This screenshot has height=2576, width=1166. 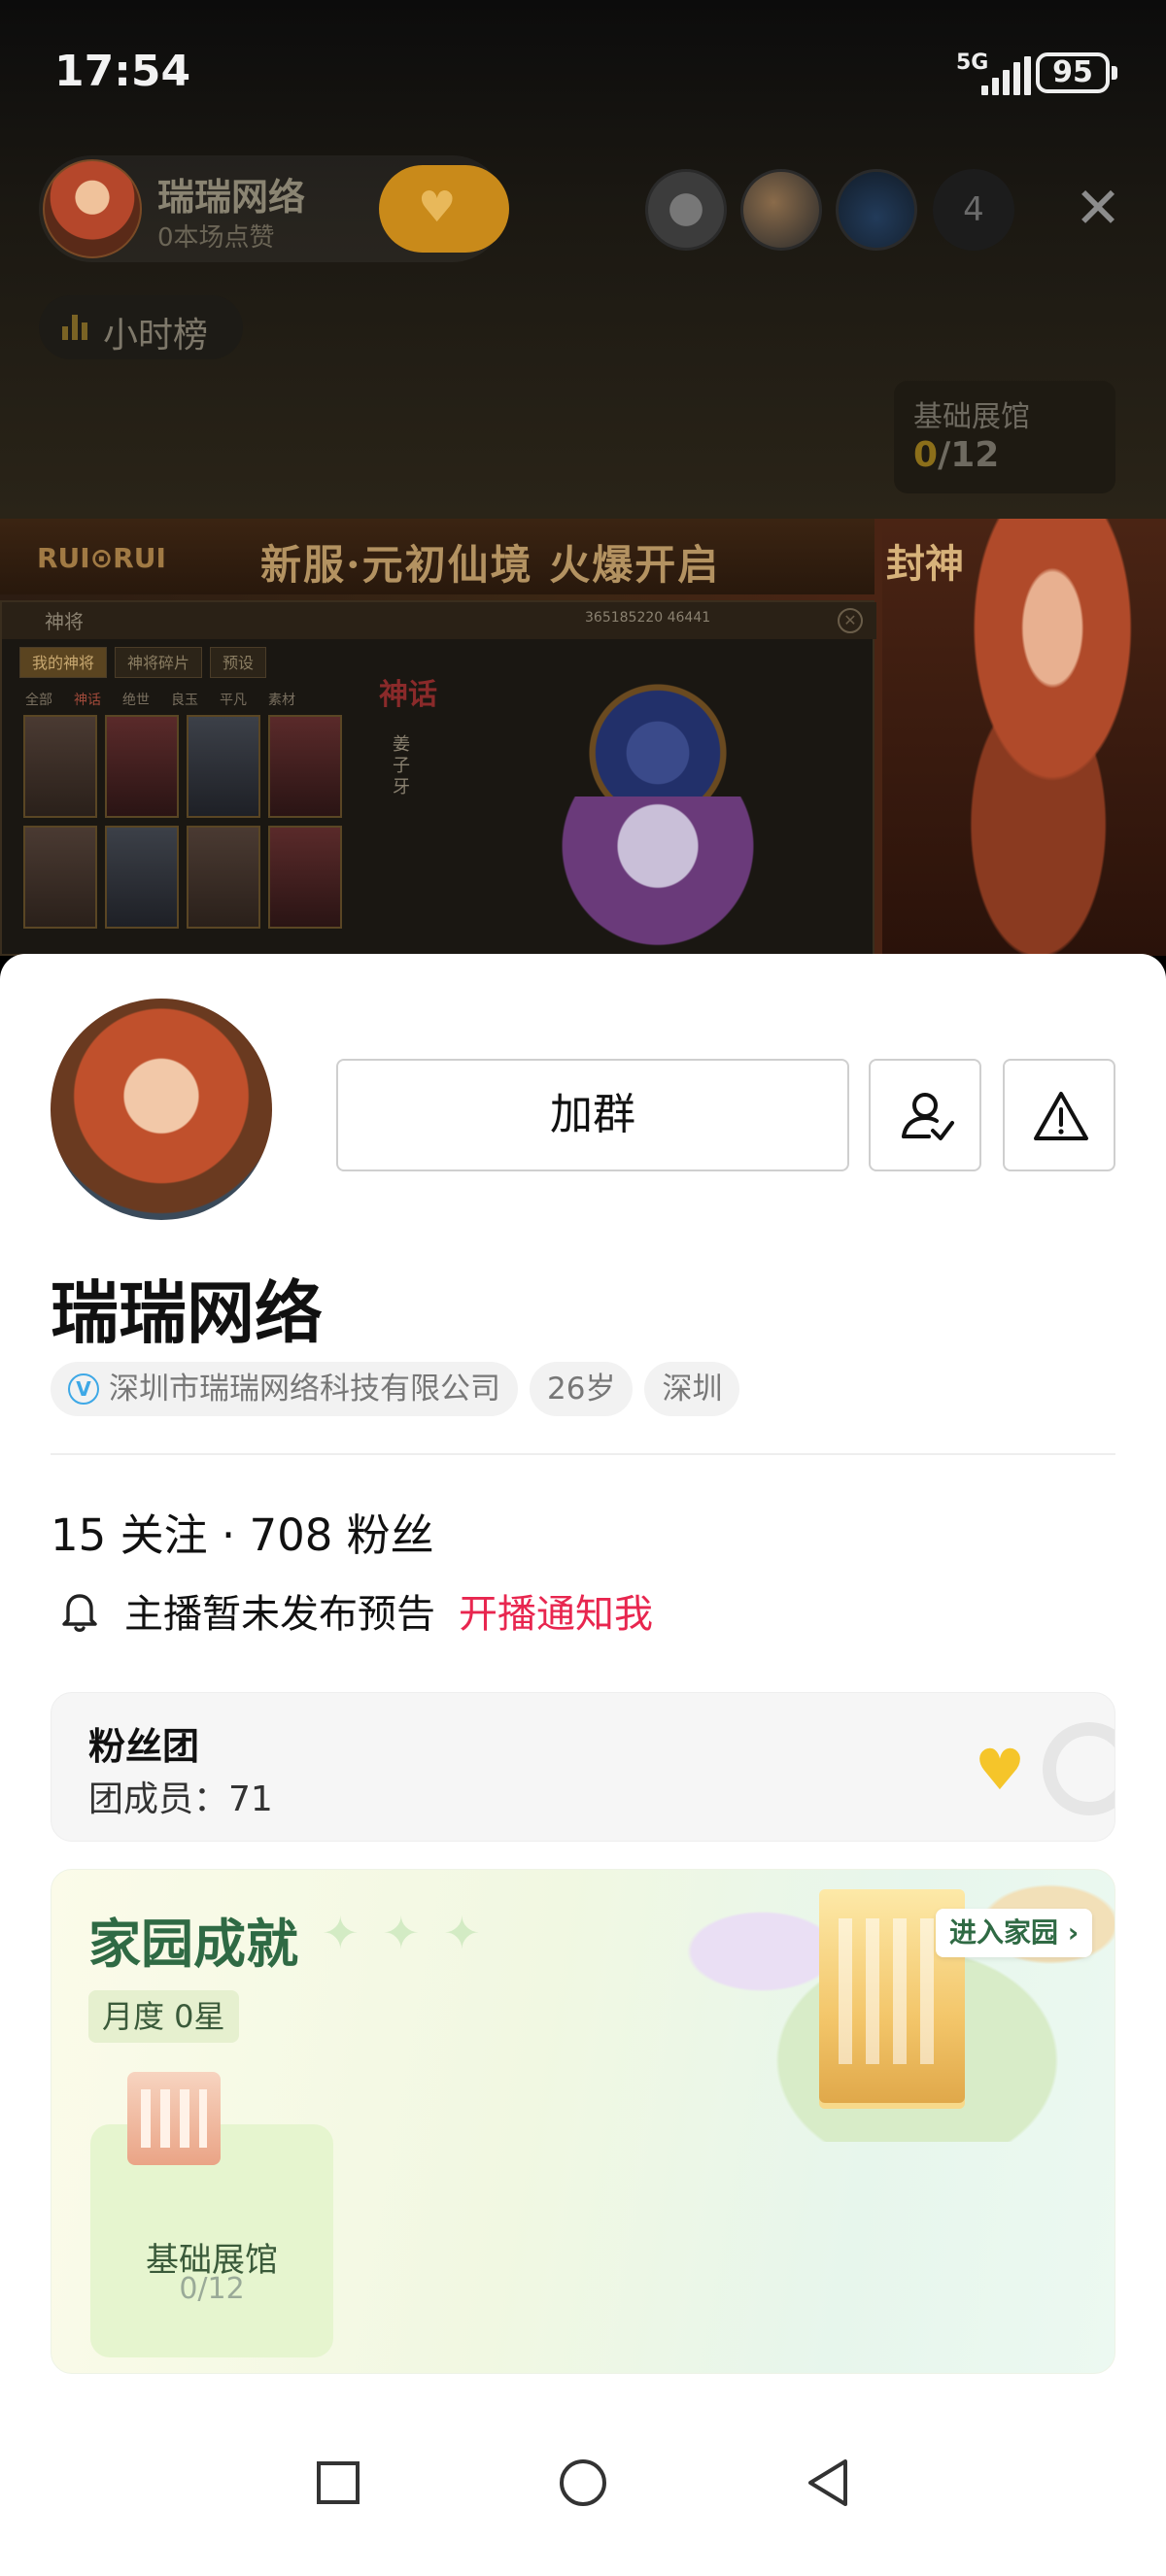 What do you see at coordinates (437, 207) in the screenshot?
I see `heart-plus-icon: ♥` at bounding box center [437, 207].